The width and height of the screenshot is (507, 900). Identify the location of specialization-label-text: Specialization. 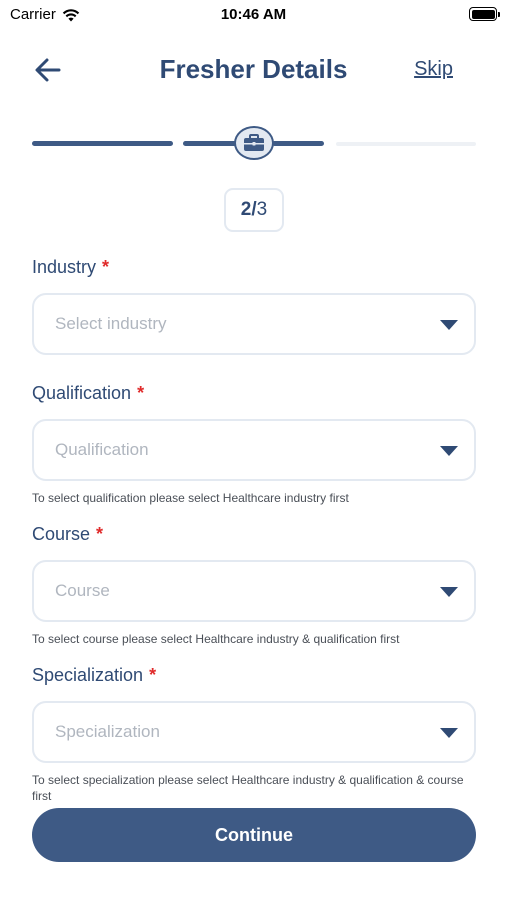
(88, 675).